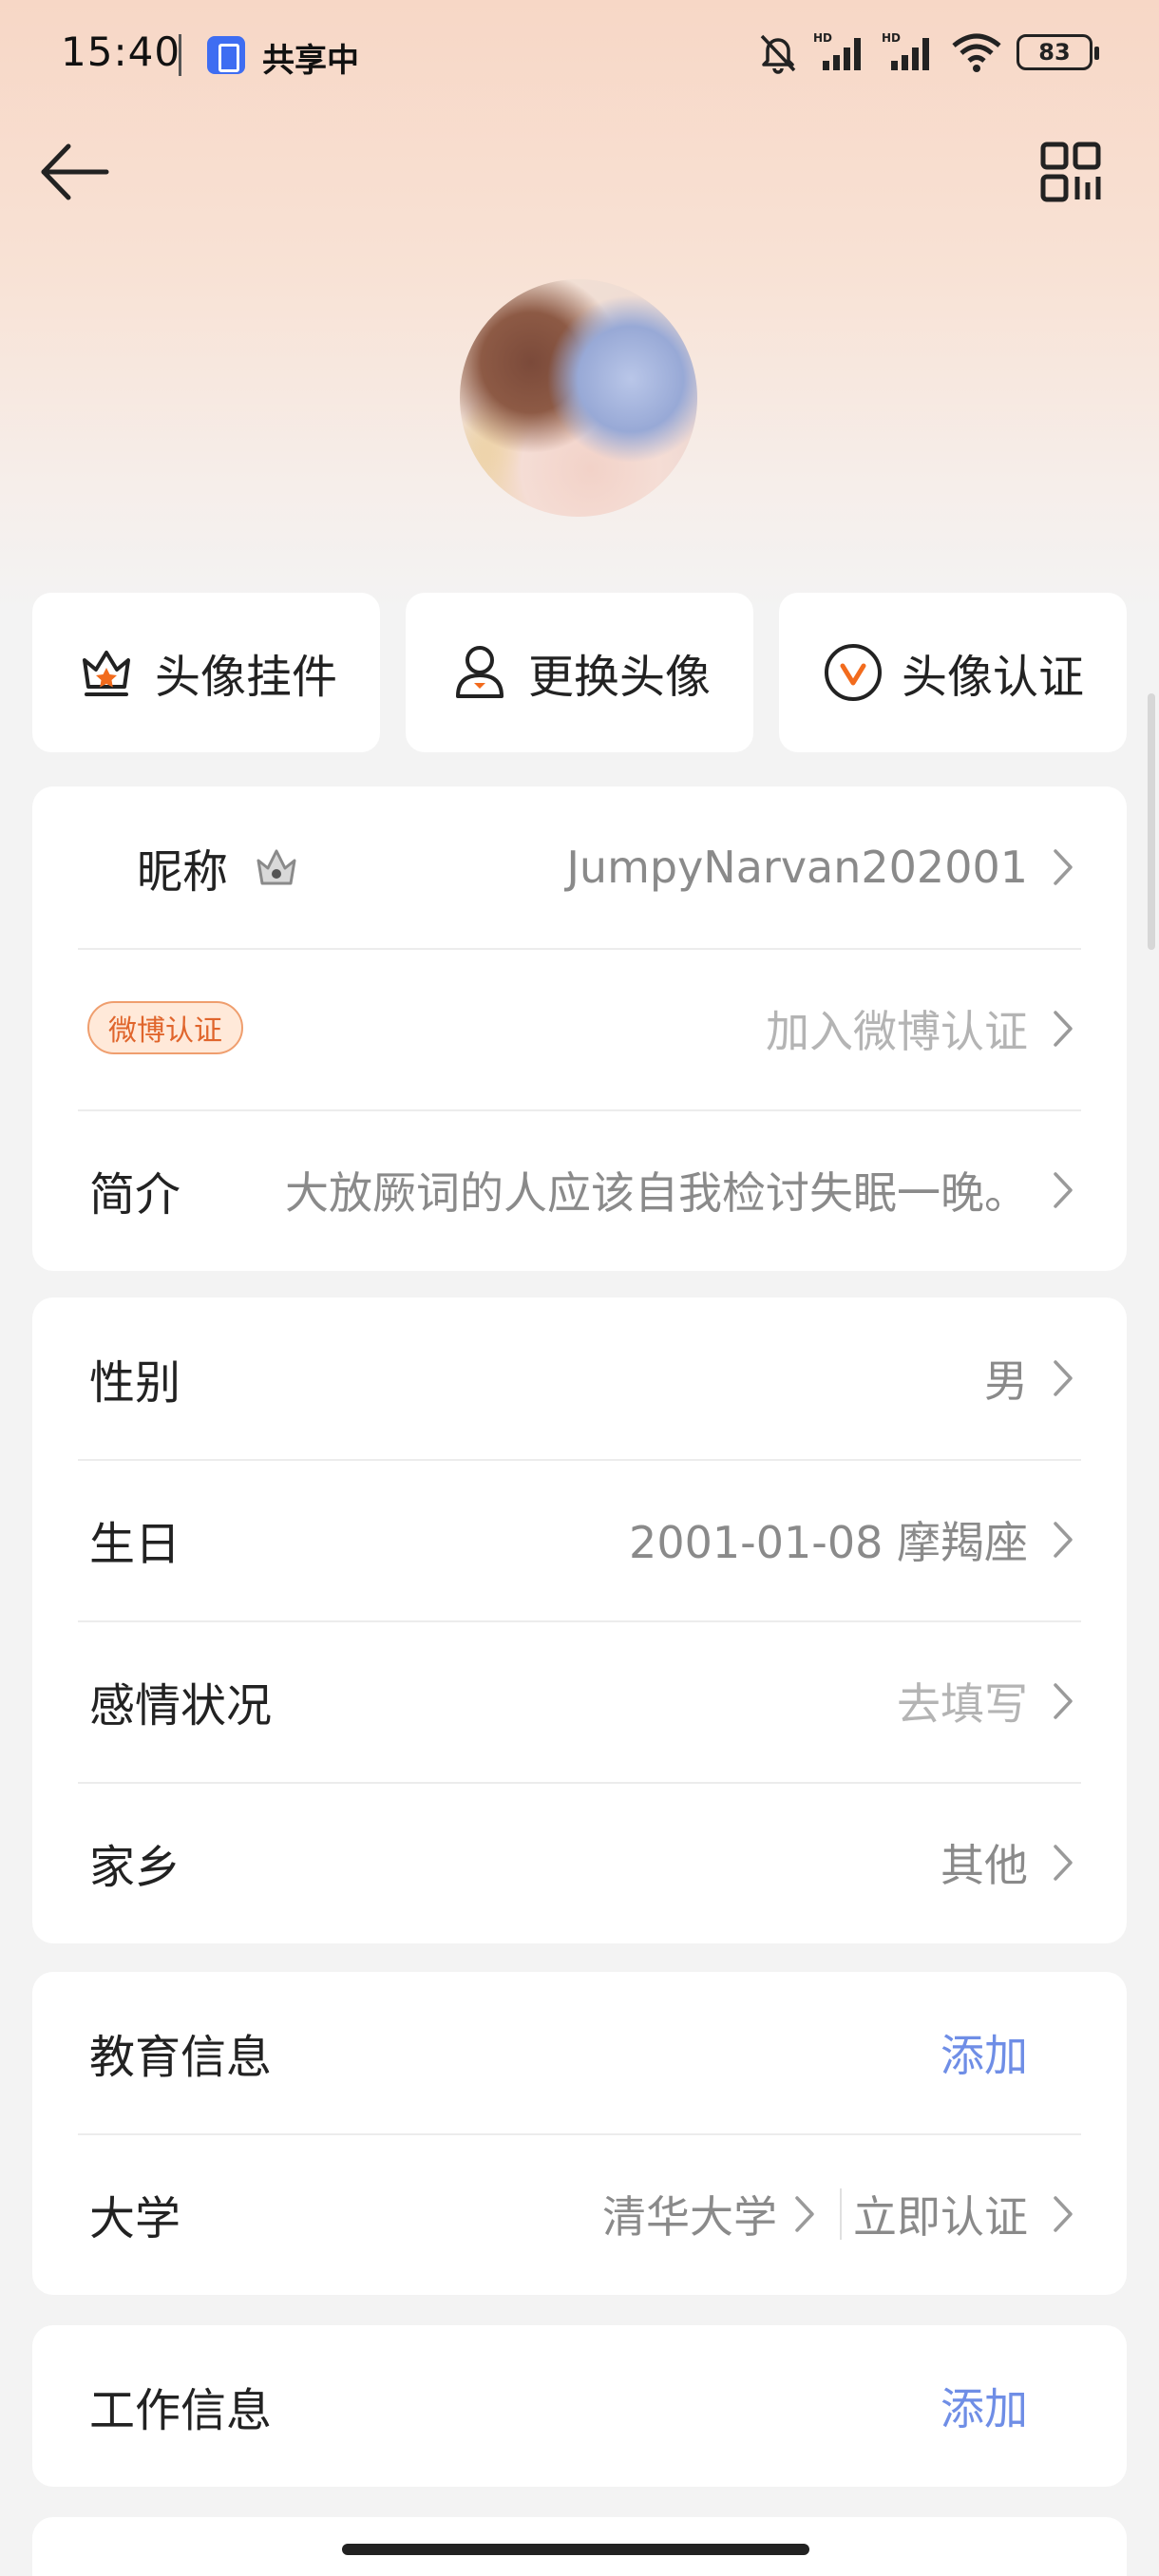 This screenshot has width=1159, height=2576. I want to click on university-row: 大学 清华大学 立即认证, so click(579, 2214).